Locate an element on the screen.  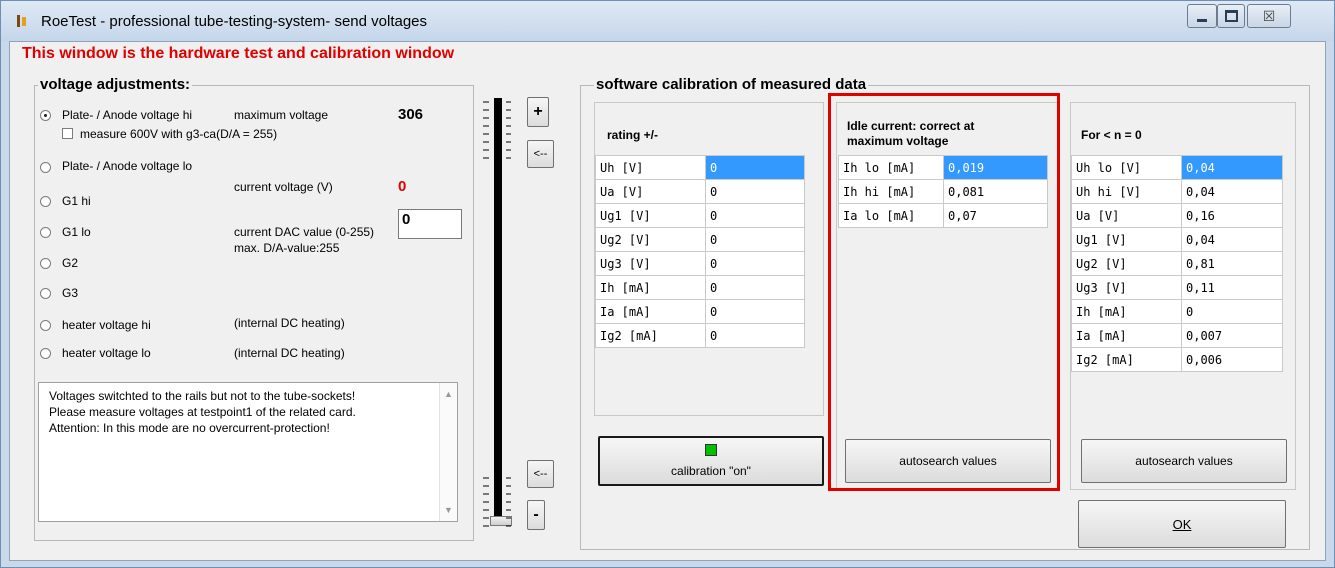
table-row: Ug2 [V] 0 is located at coordinates (700, 239).